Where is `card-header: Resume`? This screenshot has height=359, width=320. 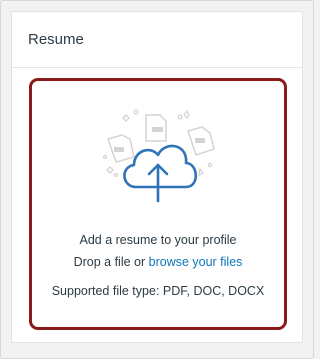
card-header: Resume is located at coordinates (157, 40).